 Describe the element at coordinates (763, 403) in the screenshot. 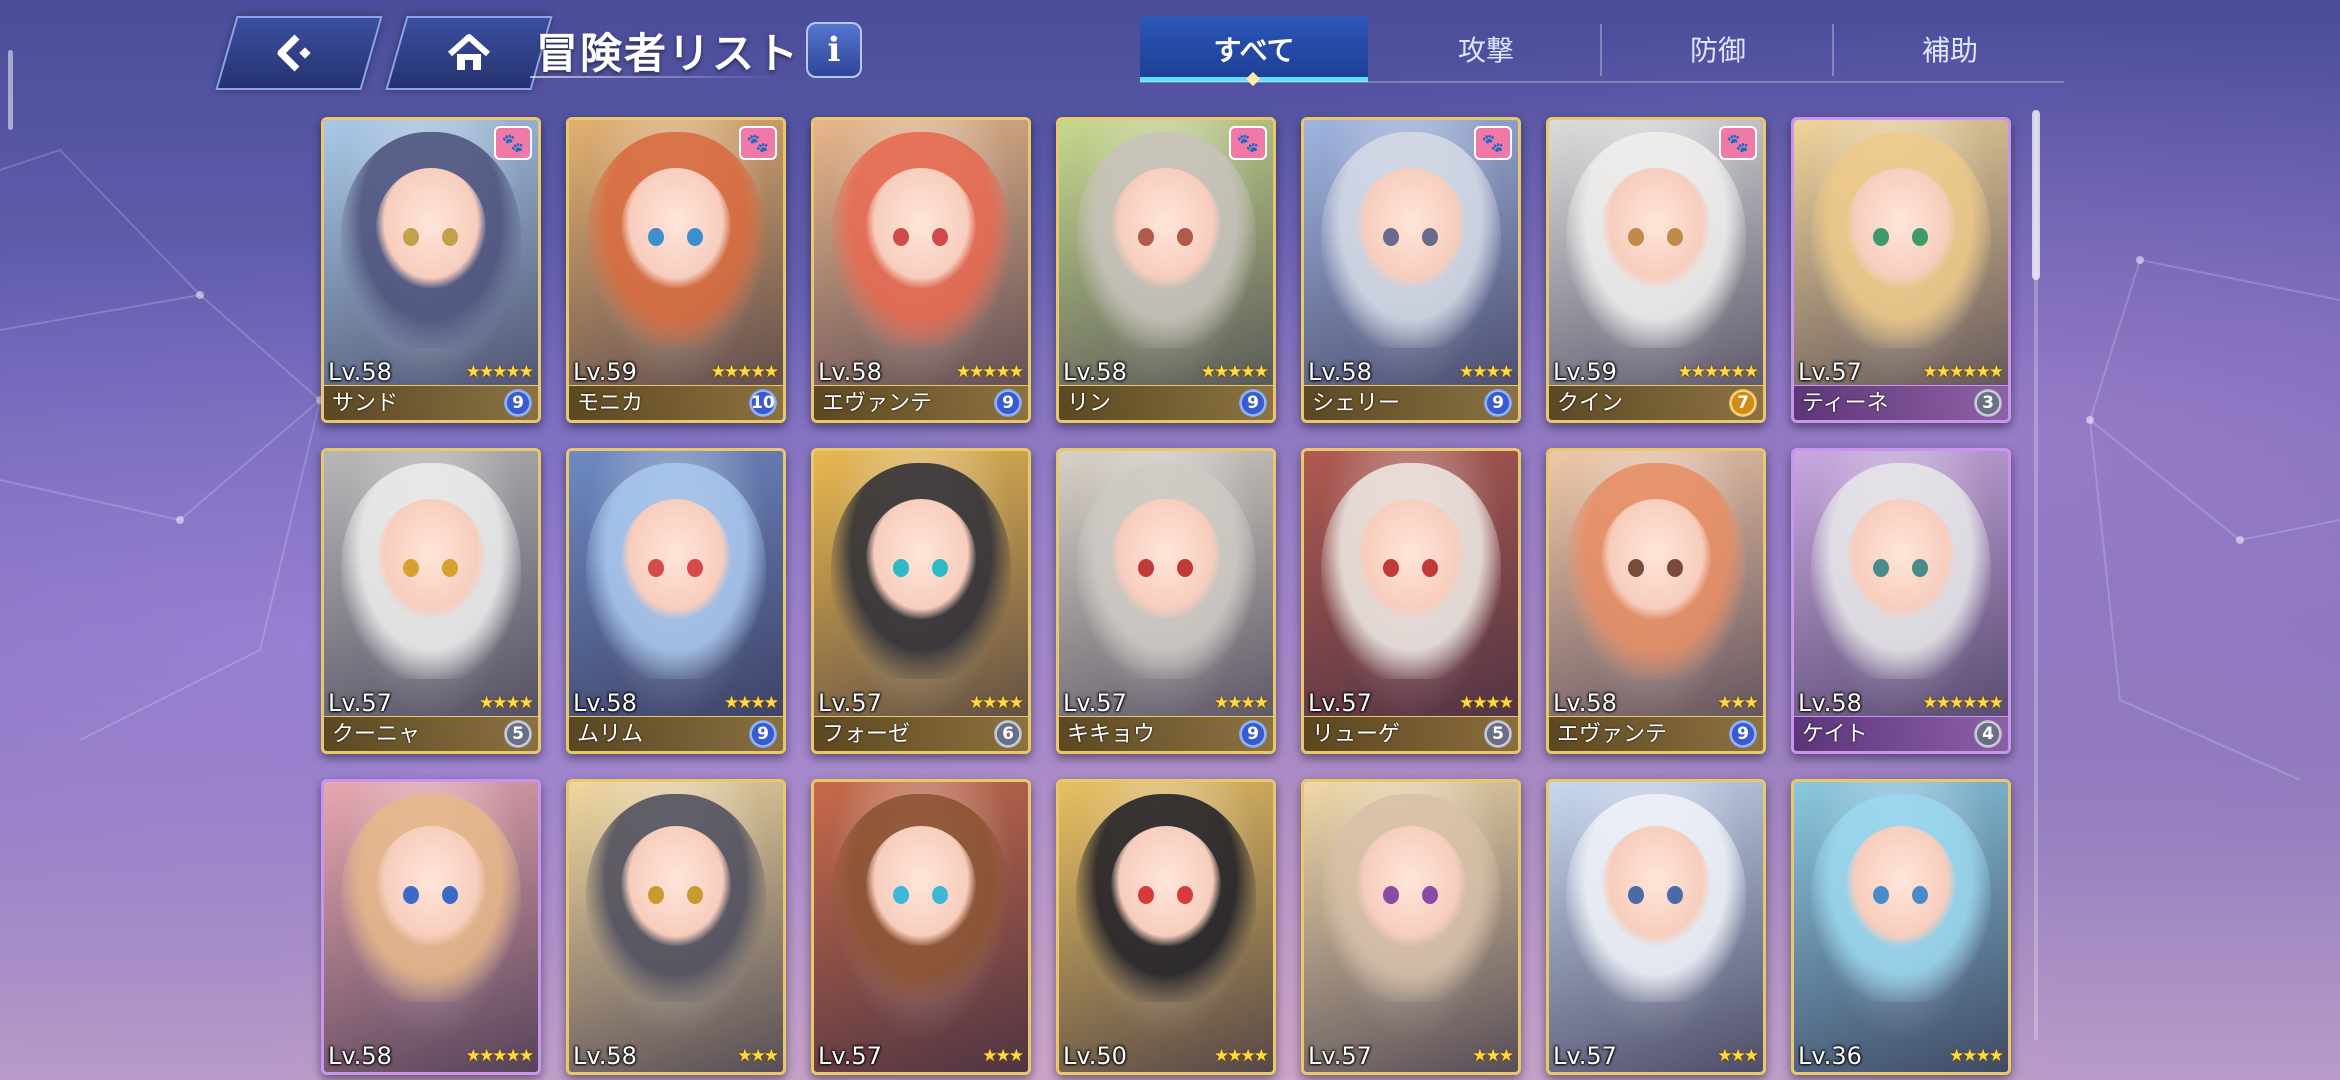

I see `rank-badge: 10` at that location.